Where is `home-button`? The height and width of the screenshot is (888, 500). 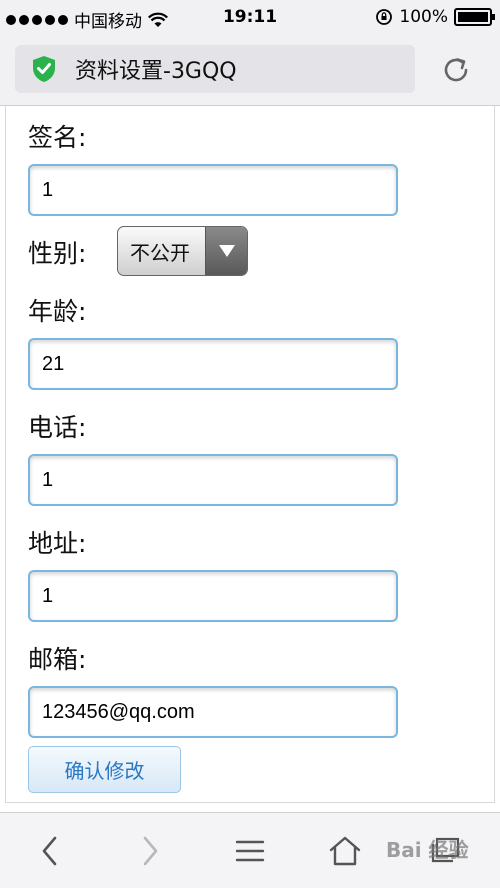
home-button is located at coordinates (345, 851).